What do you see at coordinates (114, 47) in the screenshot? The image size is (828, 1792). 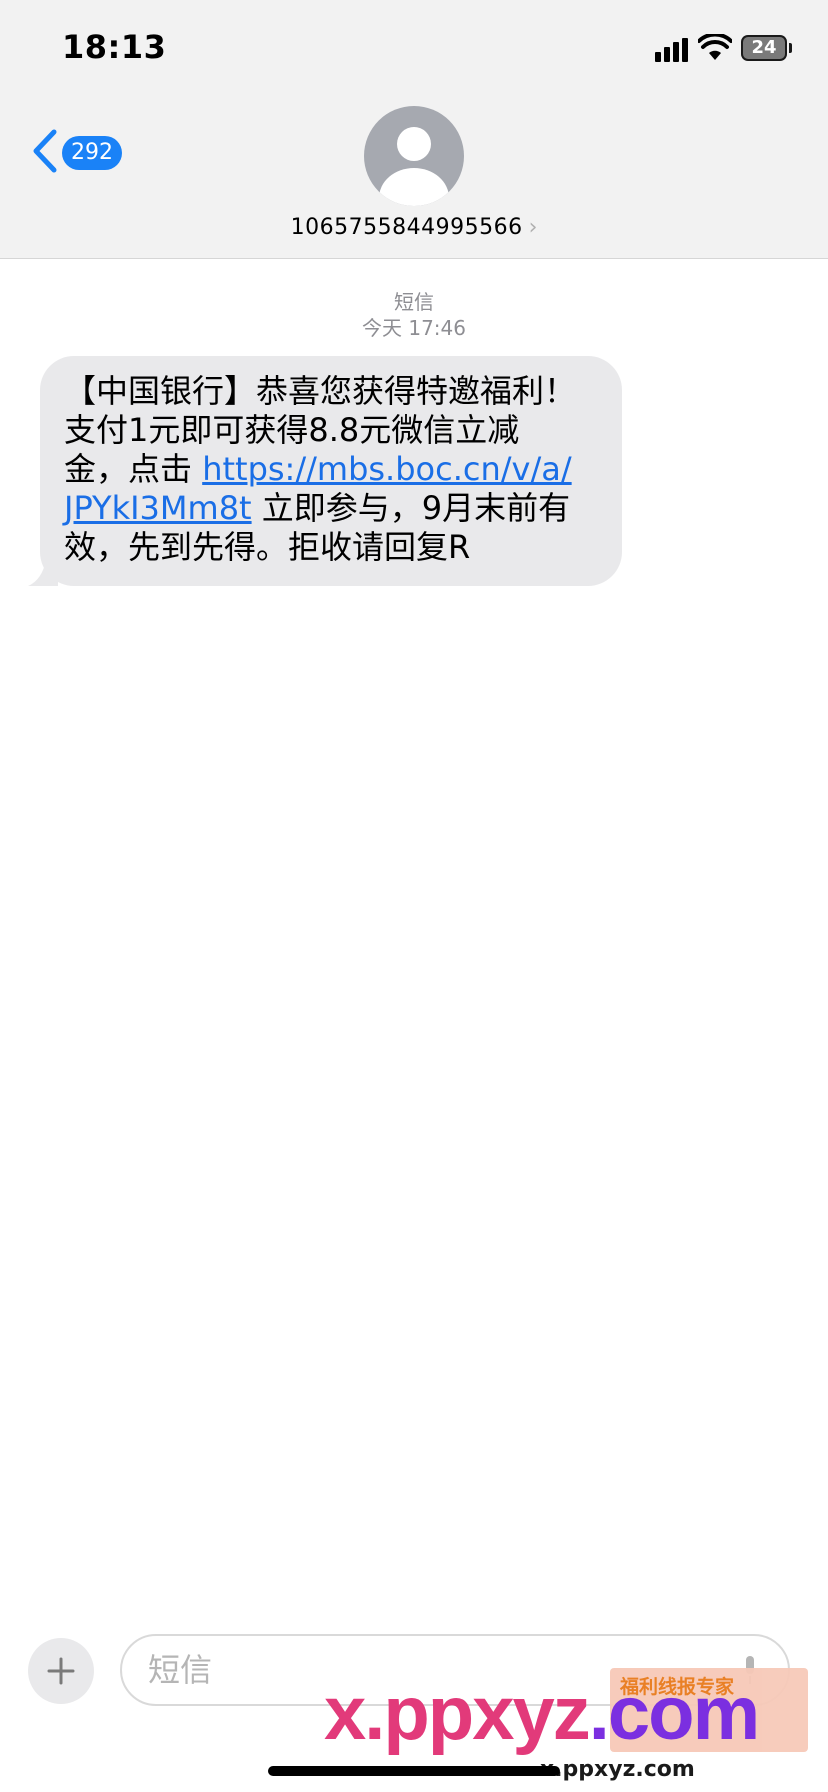 I see `status-time: 18:13` at bounding box center [114, 47].